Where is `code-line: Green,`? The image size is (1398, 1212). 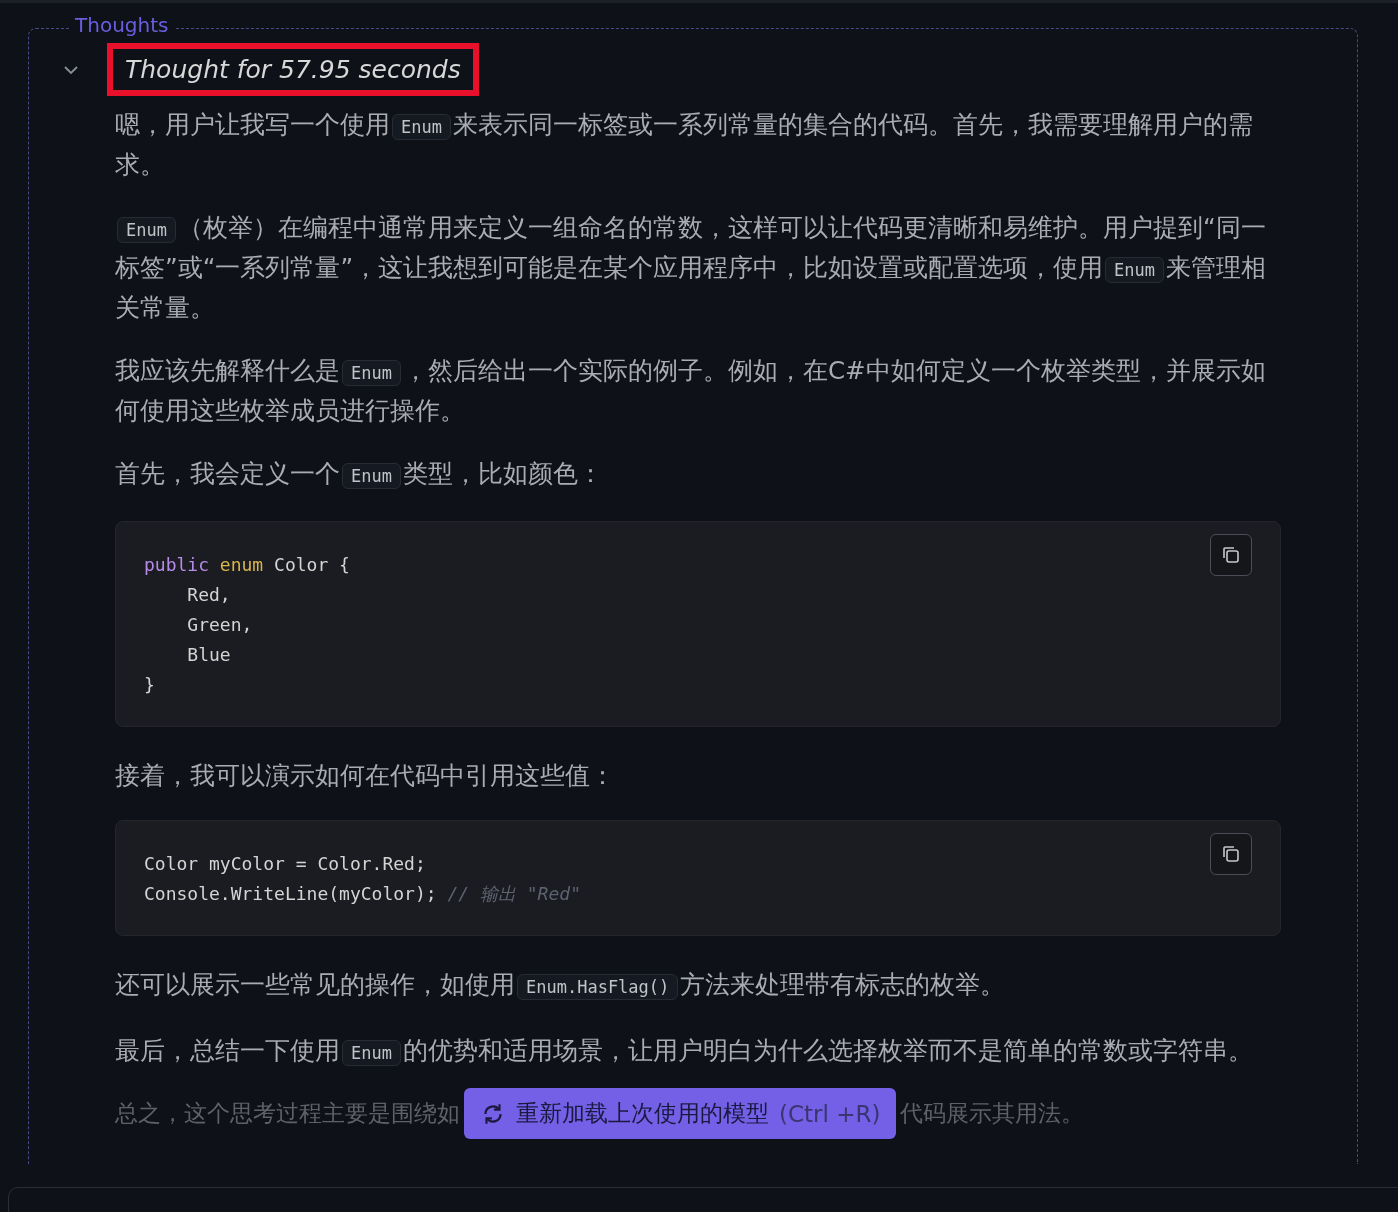 code-line: Green, is located at coordinates (220, 625).